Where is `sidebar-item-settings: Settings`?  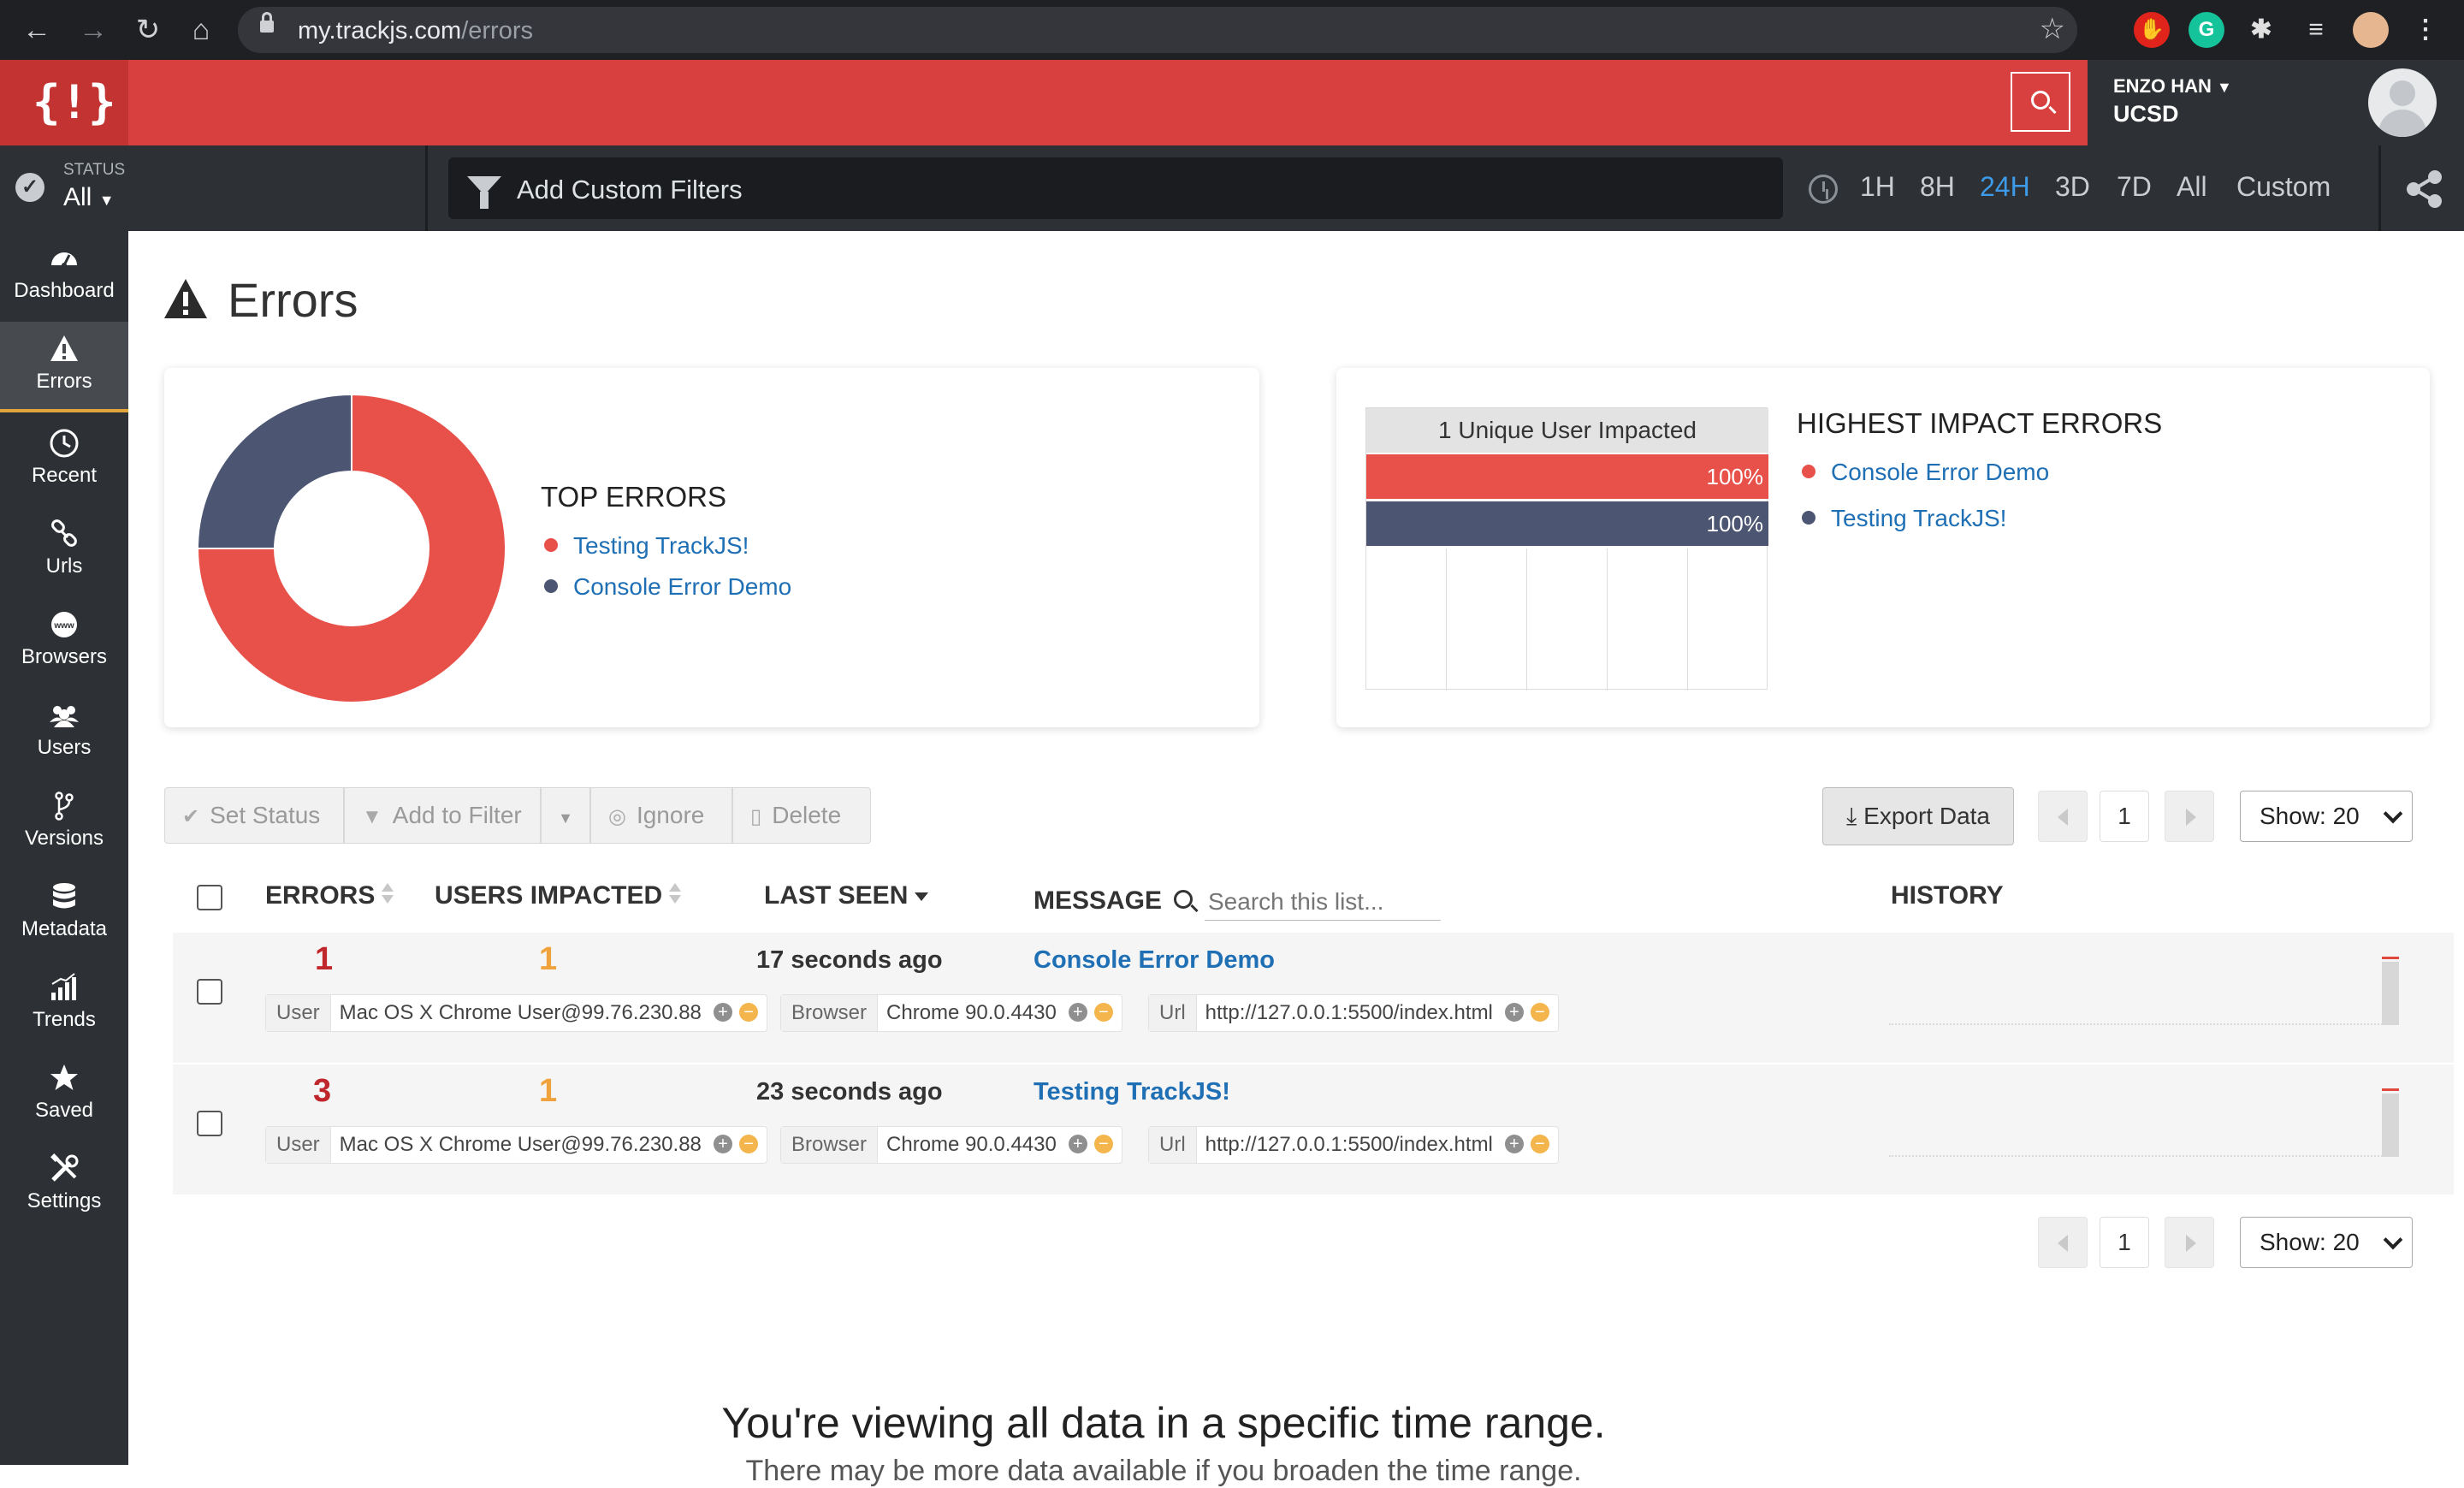
sidebar-item-settings: Settings is located at coordinates (64, 1186).